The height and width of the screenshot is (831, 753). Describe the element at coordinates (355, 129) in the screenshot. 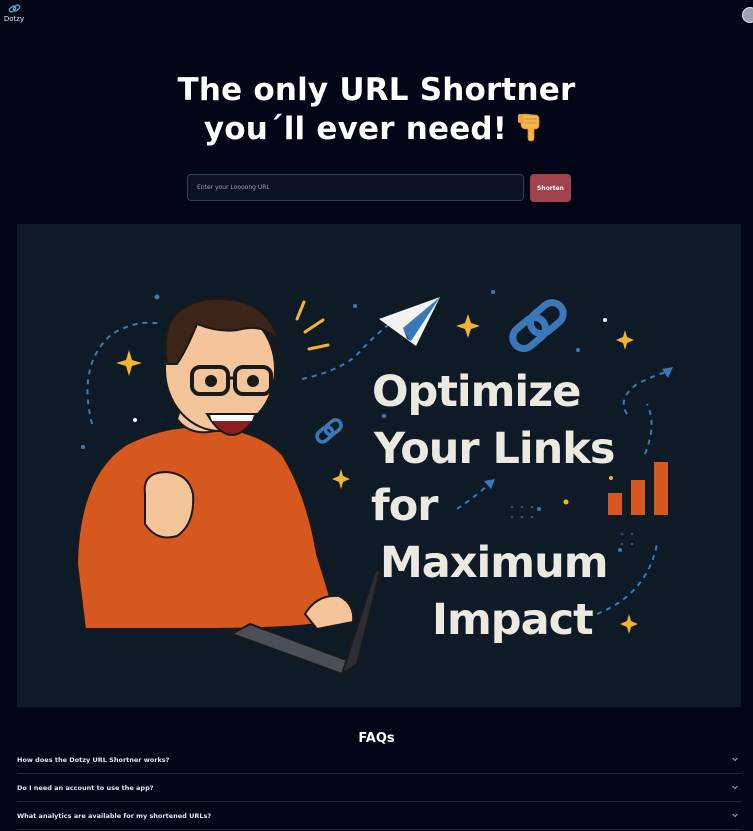

I see `hero-title-line-2-text: you´ll ever need!` at that location.